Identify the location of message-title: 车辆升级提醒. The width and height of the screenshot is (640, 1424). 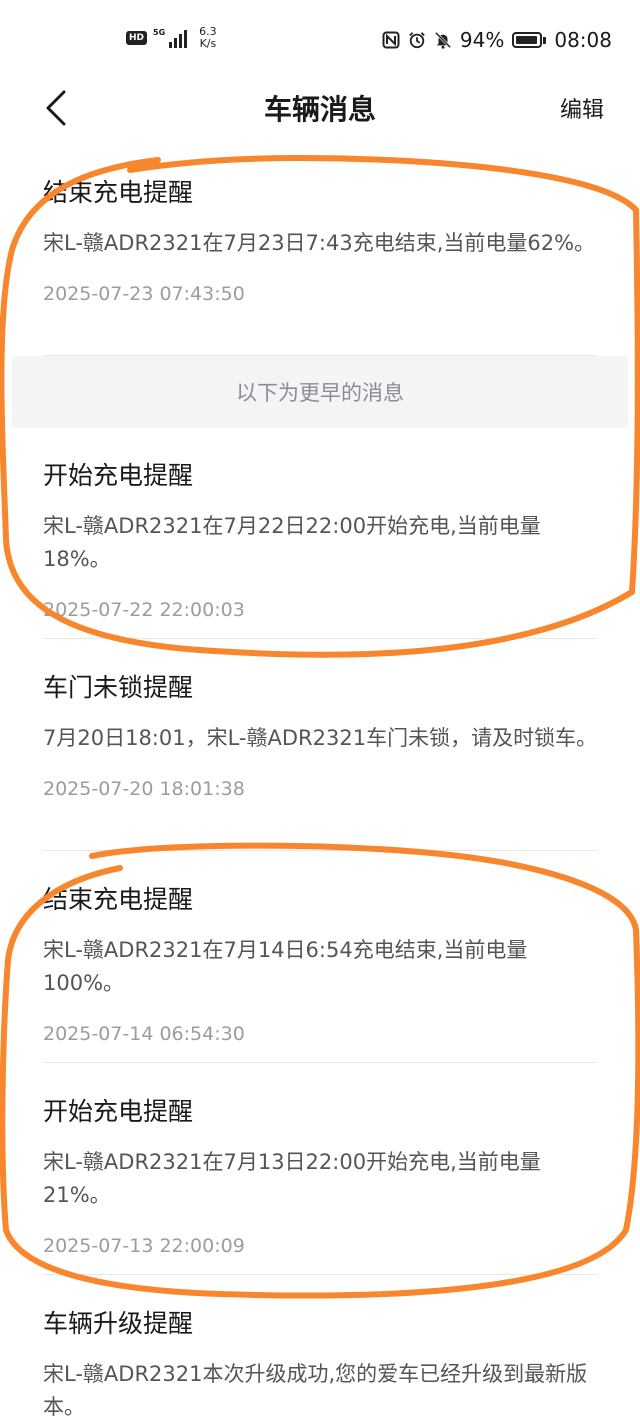
(118, 1323).